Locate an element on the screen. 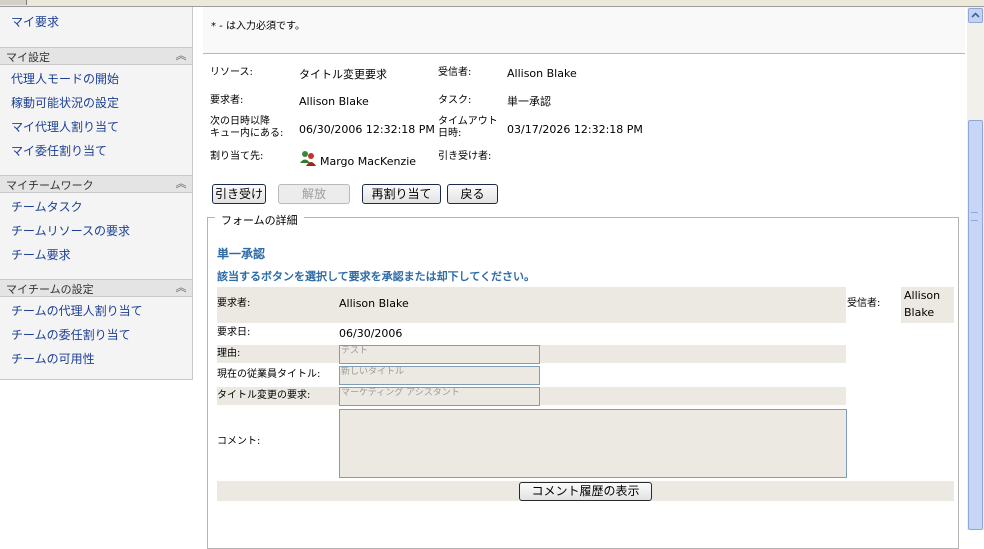 The image size is (984, 549). assigned-value: Margo MacKenzie is located at coordinates (368, 161).